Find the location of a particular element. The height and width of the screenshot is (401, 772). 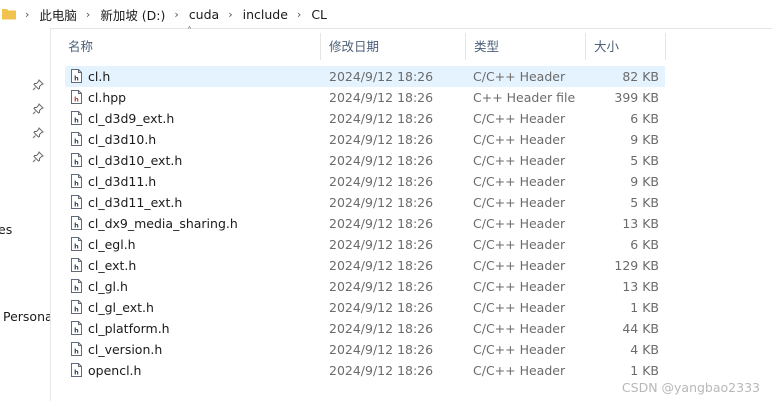

column-size: 大小 is located at coordinates (626, 46).